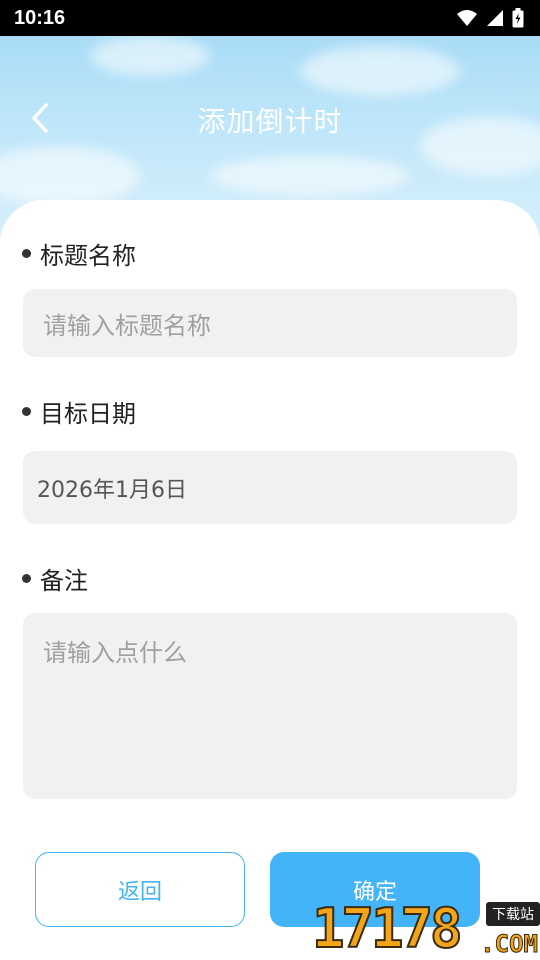 This screenshot has width=540, height=960. I want to click on wifi-icon, so click(467, 18).